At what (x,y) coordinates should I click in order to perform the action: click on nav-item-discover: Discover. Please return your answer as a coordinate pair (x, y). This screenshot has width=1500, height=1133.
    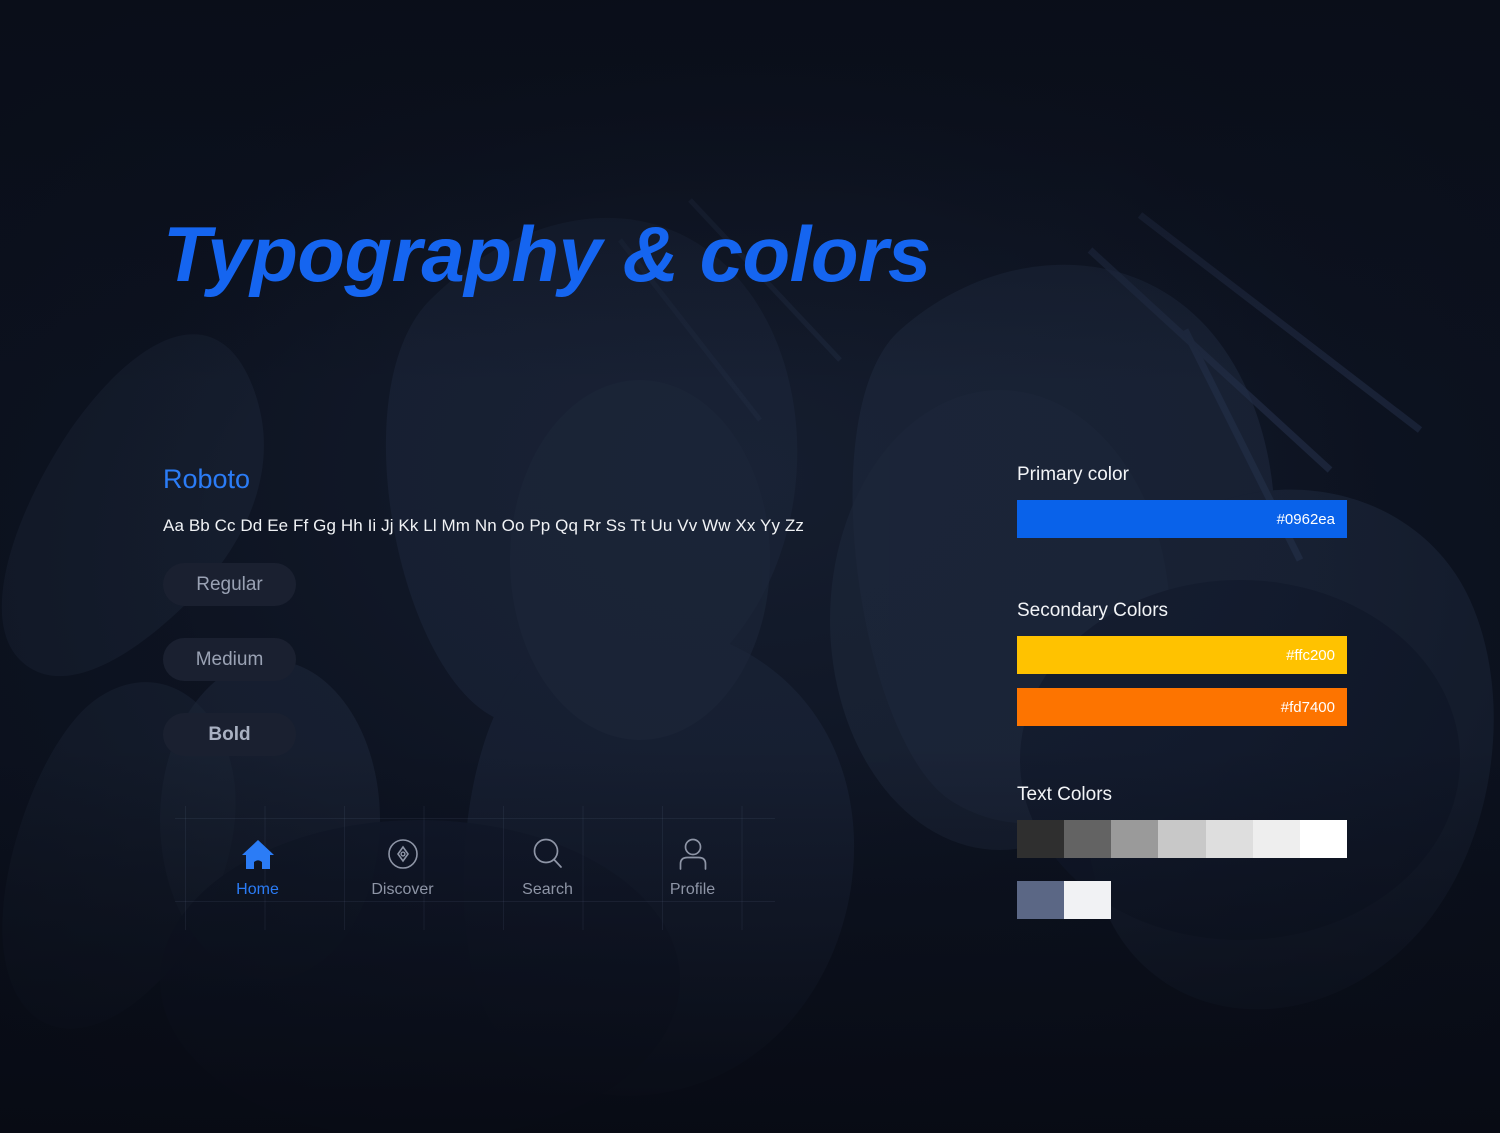
    Looking at the image, I should click on (402, 868).